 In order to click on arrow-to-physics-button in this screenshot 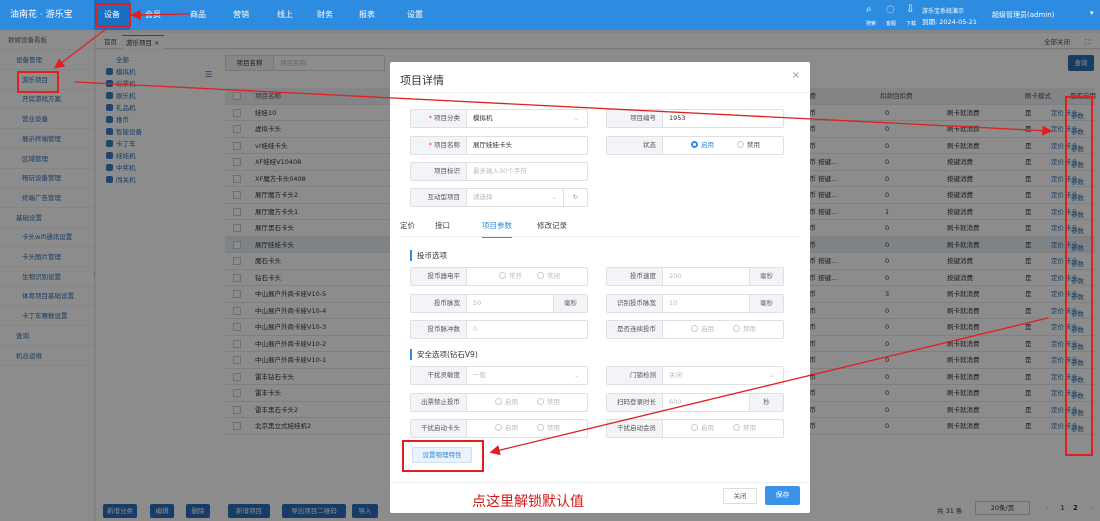, I will do `click(769, 386)`.